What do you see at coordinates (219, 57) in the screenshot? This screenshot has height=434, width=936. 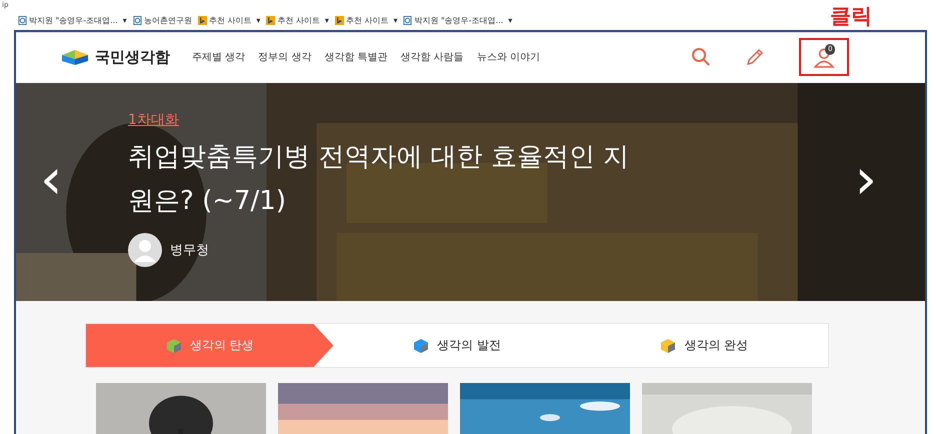 I see `nav-link: 주제별 생각` at bounding box center [219, 57].